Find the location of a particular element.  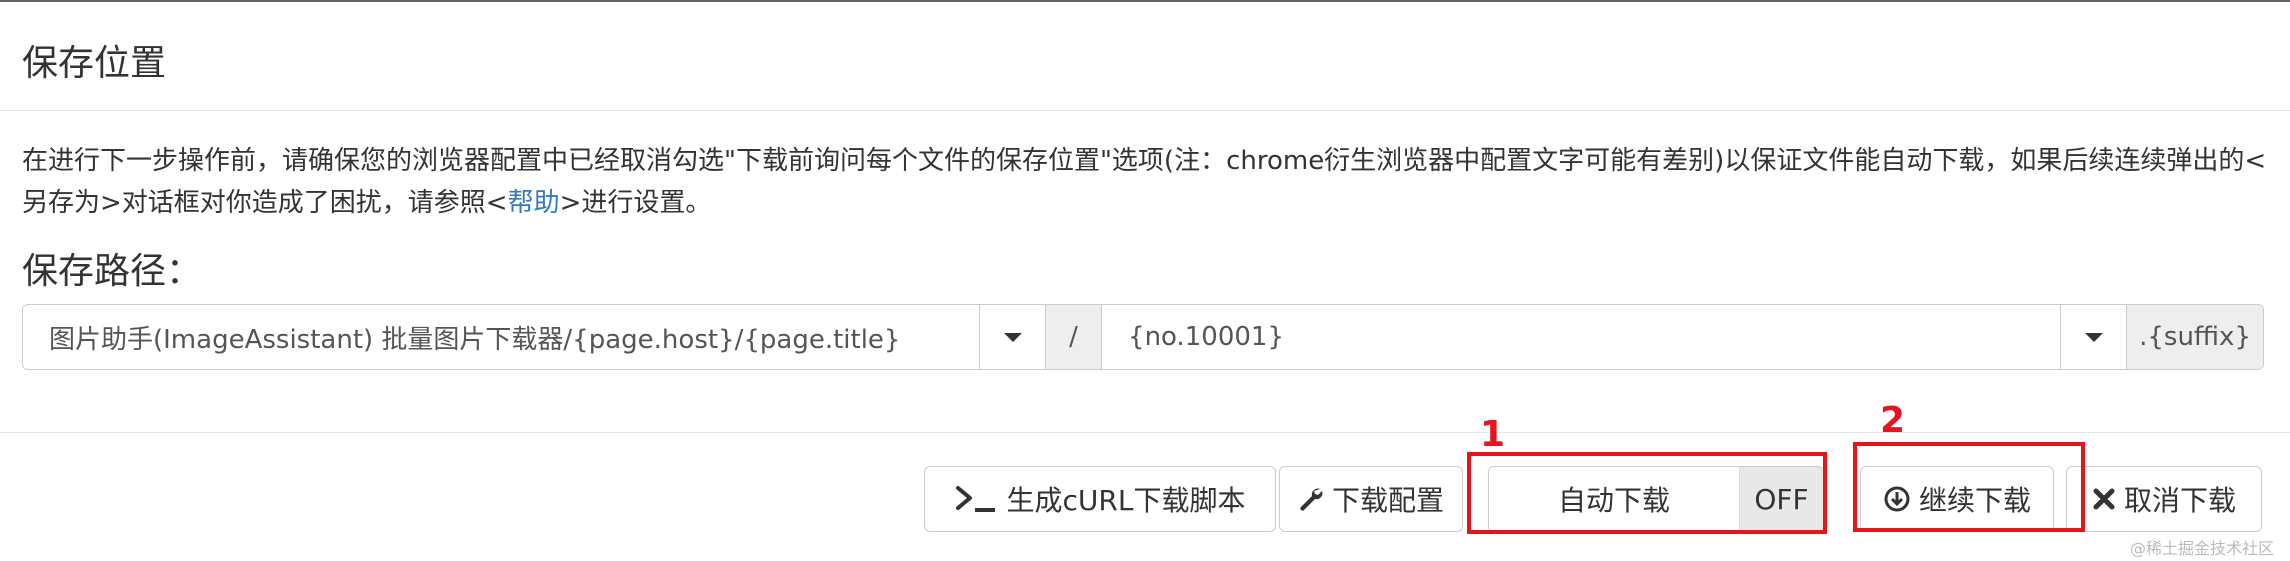

dialog-title: 保存位置 is located at coordinates (94, 63).